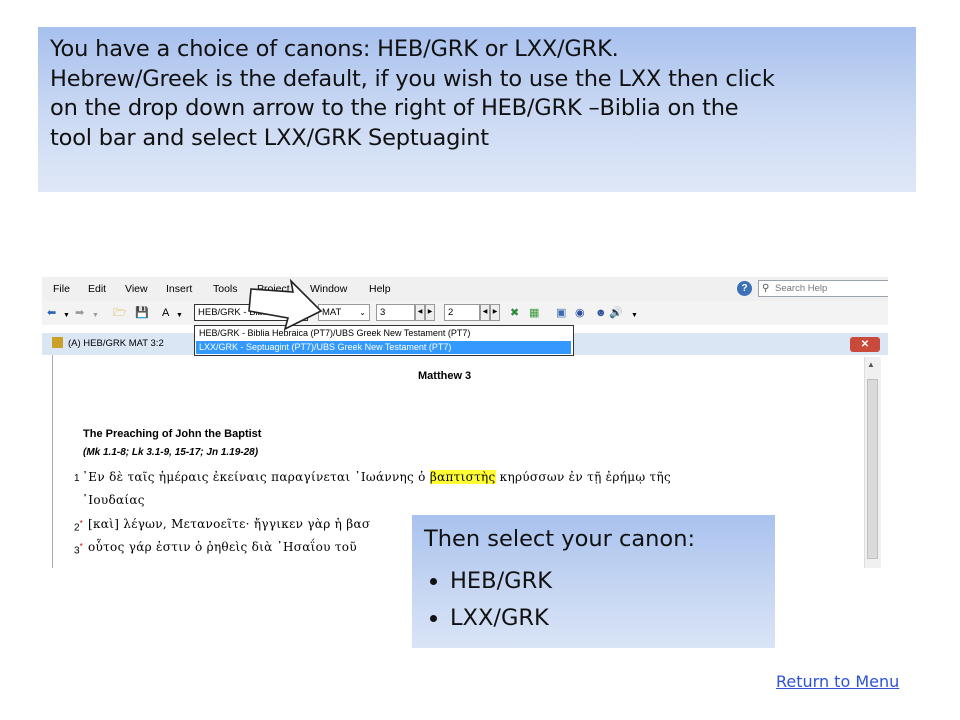 Image resolution: width=960 pixels, height=720 pixels. I want to click on font-icon: A, so click(165, 313).